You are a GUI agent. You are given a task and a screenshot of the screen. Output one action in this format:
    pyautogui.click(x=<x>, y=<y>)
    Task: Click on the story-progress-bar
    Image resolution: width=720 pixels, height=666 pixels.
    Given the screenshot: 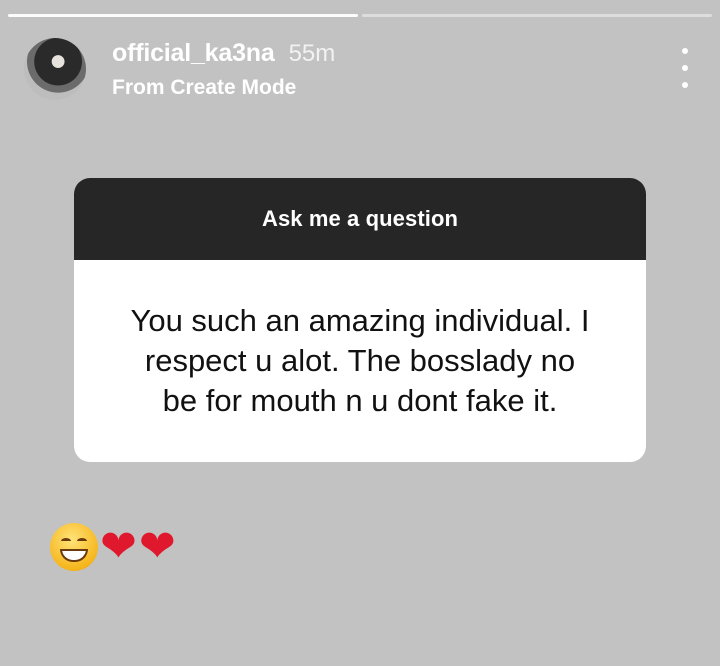 What is the action you would take?
    pyautogui.click(x=360, y=15)
    